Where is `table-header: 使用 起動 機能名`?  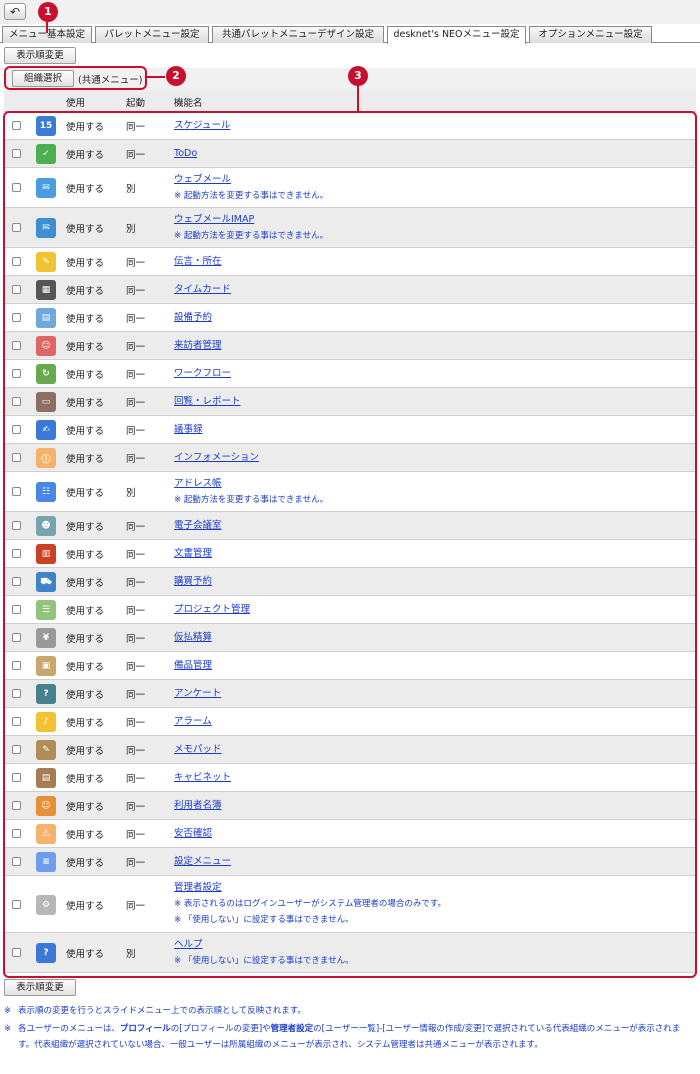 table-header: 使用 起動 機能名 is located at coordinates (350, 101).